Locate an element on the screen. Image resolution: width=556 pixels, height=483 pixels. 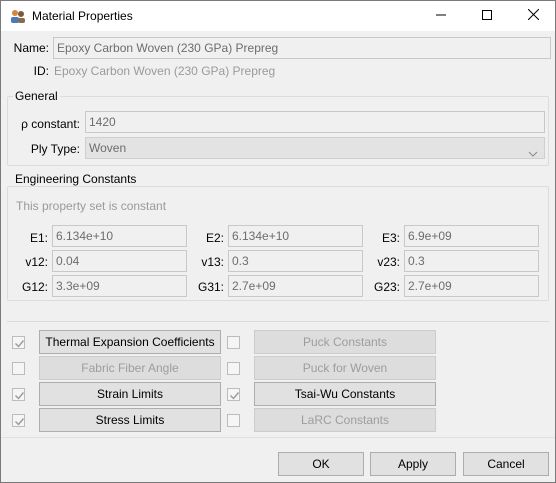
strain-limits-checkbox is located at coordinates (18, 394).